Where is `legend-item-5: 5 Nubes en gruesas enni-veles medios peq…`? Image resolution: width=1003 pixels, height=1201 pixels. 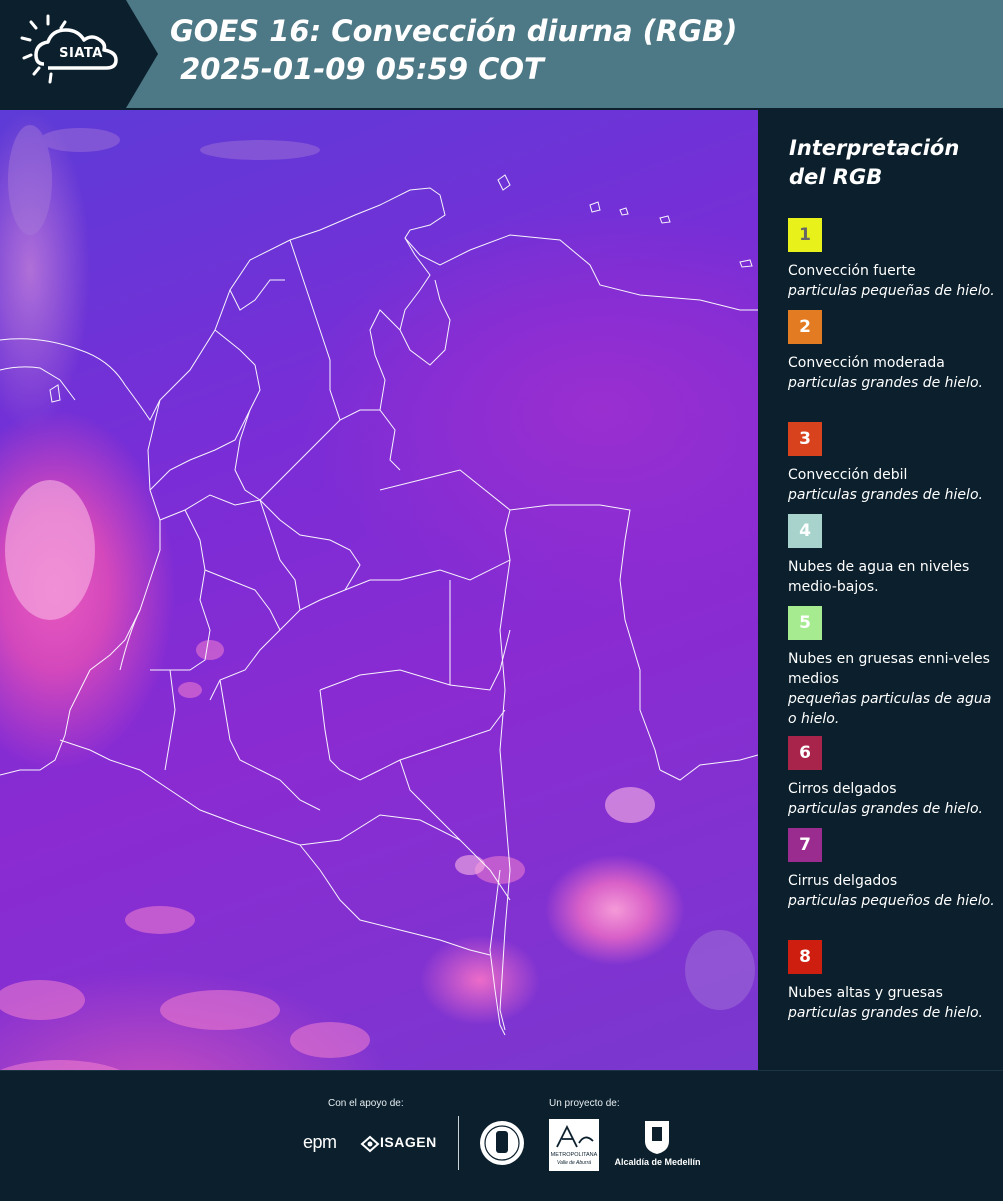
legend-item-5: 5 Nubes en gruesas enni-veles medios peq… is located at coordinates (893, 667).